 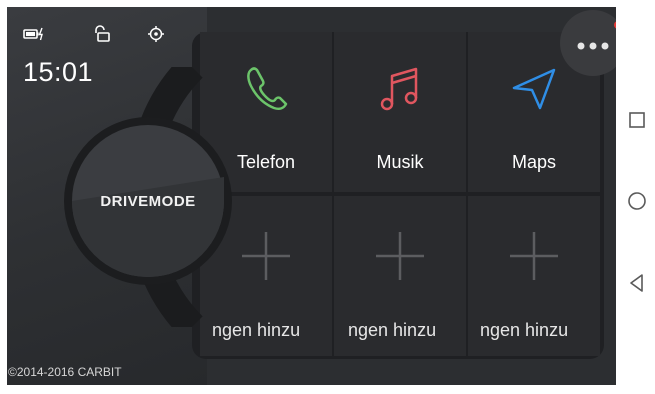 What do you see at coordinates (65, 372) in the screenshot?
I see `copyright-text: ©2014-2016 CARBIT` at bounding box center [65, 372].